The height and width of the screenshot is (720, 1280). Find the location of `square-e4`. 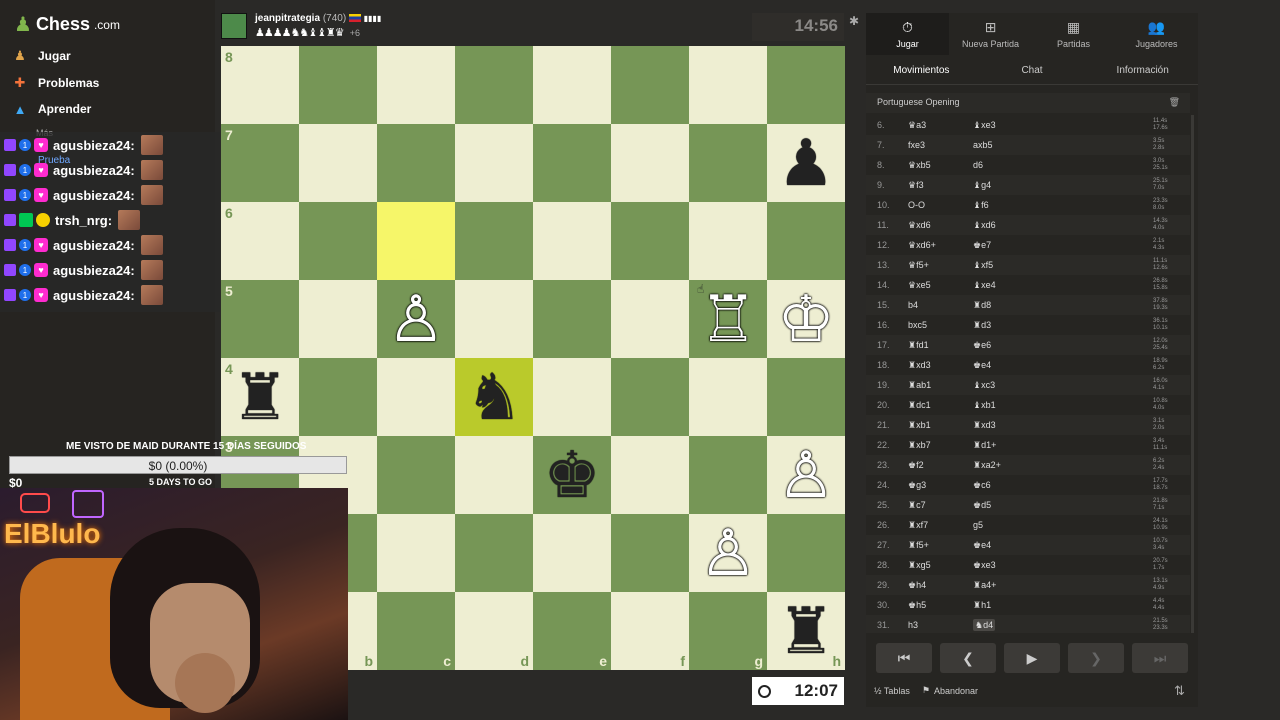

square-e4 is located at coordinates (572, 397).